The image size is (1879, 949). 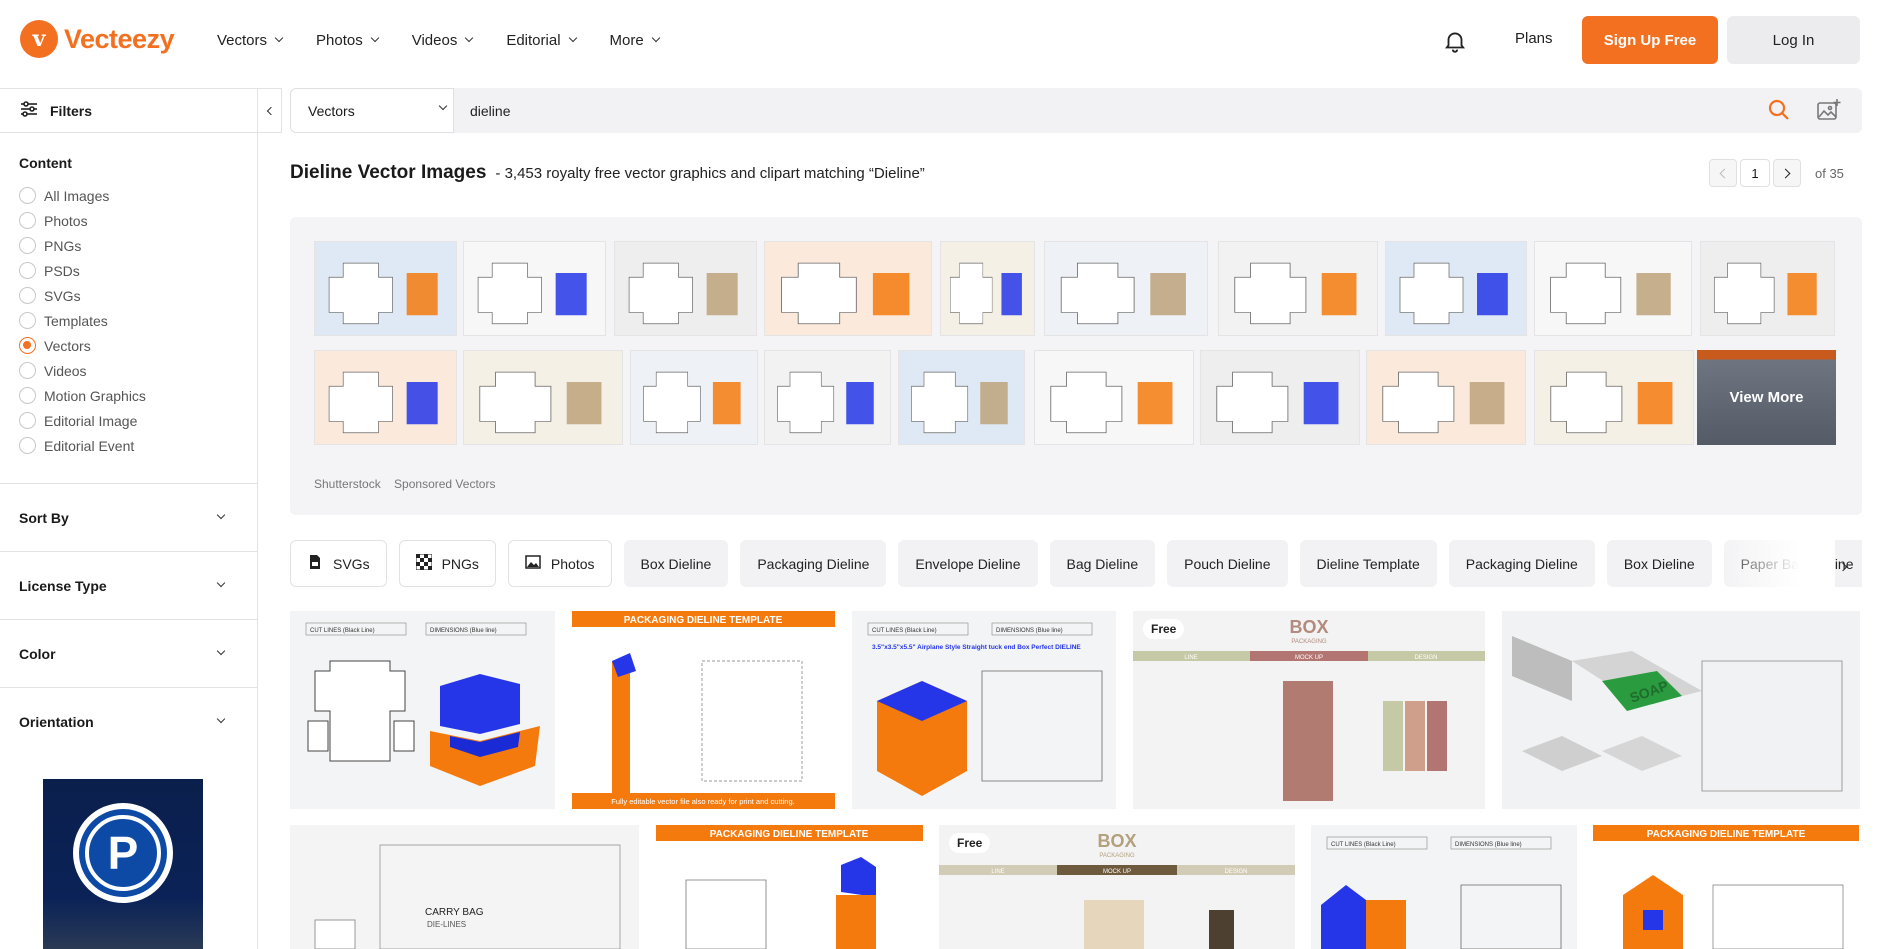 What do you see at coordinates (270, 110) in the screenshot?
I see `collapse-sidebar-button` at bounding box center [270, 110].